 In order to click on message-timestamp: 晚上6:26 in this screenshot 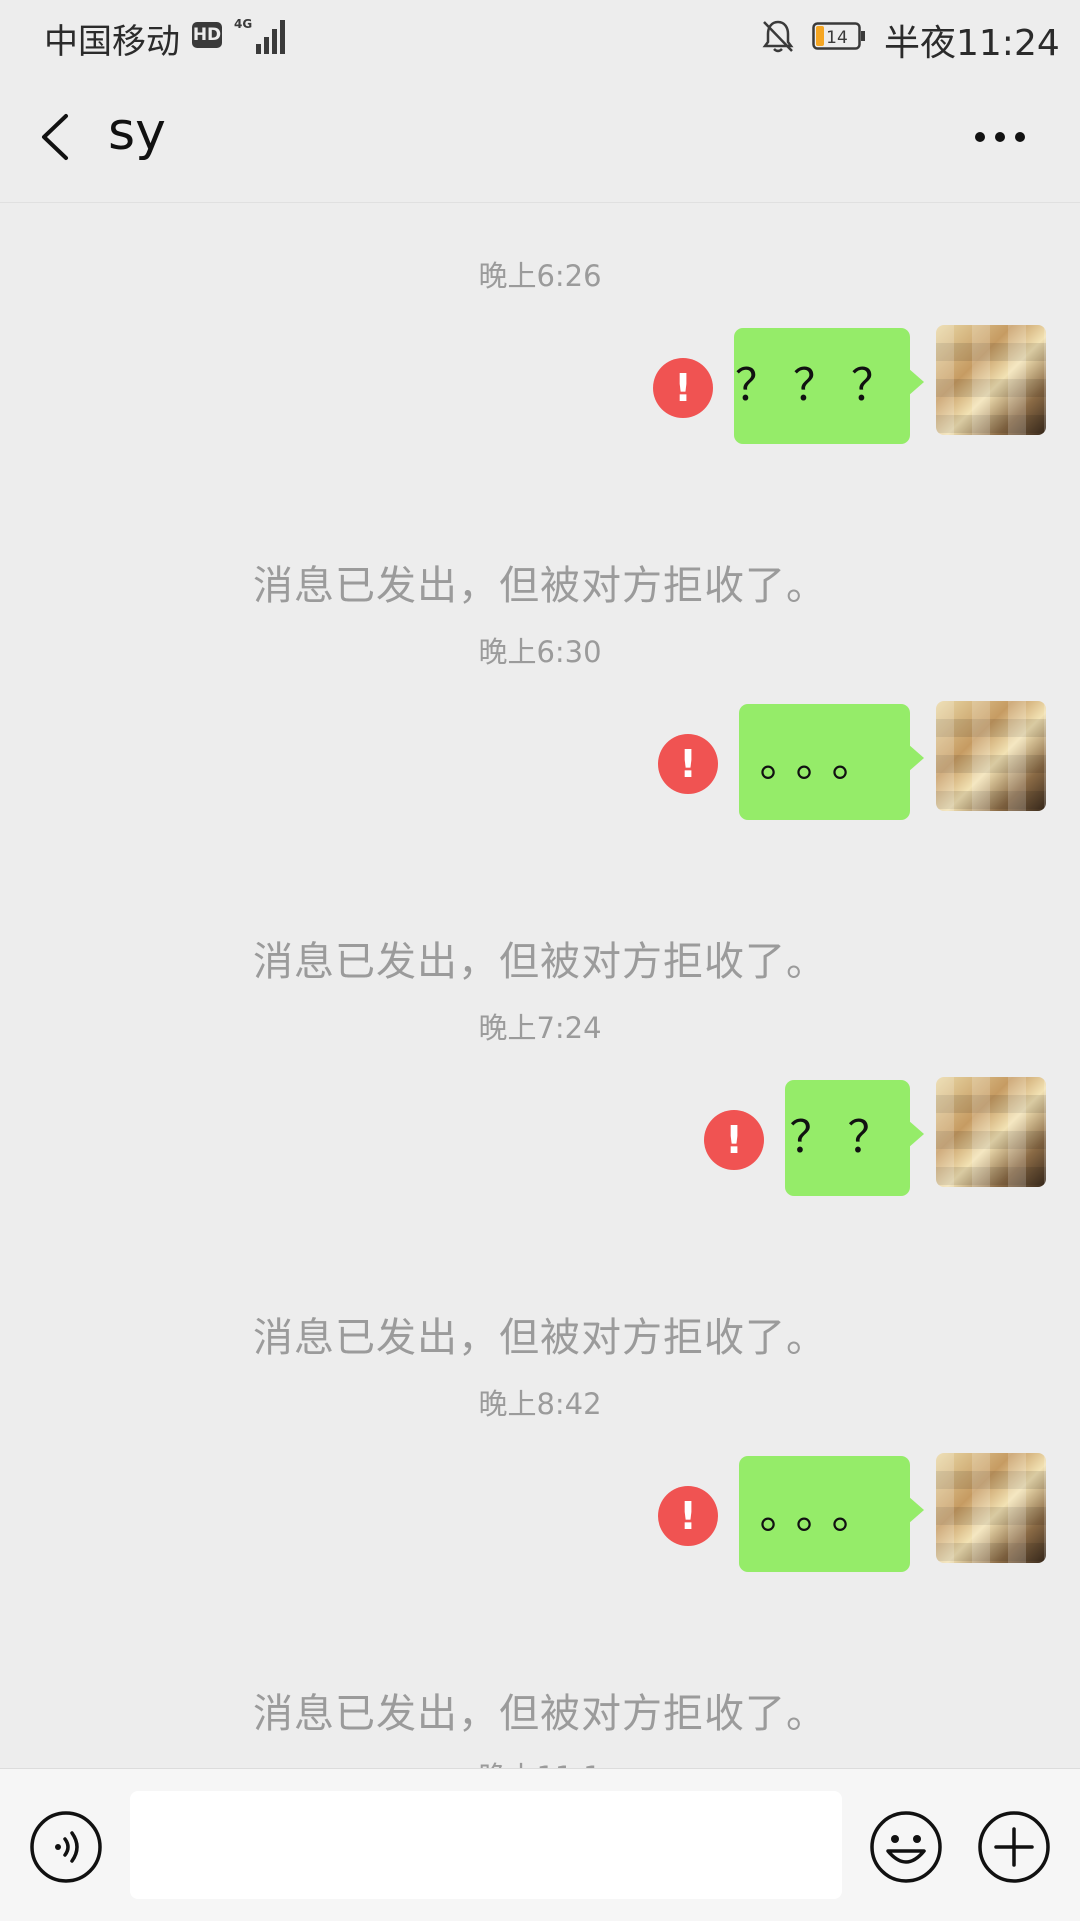, I will do `click(540, 276)`.